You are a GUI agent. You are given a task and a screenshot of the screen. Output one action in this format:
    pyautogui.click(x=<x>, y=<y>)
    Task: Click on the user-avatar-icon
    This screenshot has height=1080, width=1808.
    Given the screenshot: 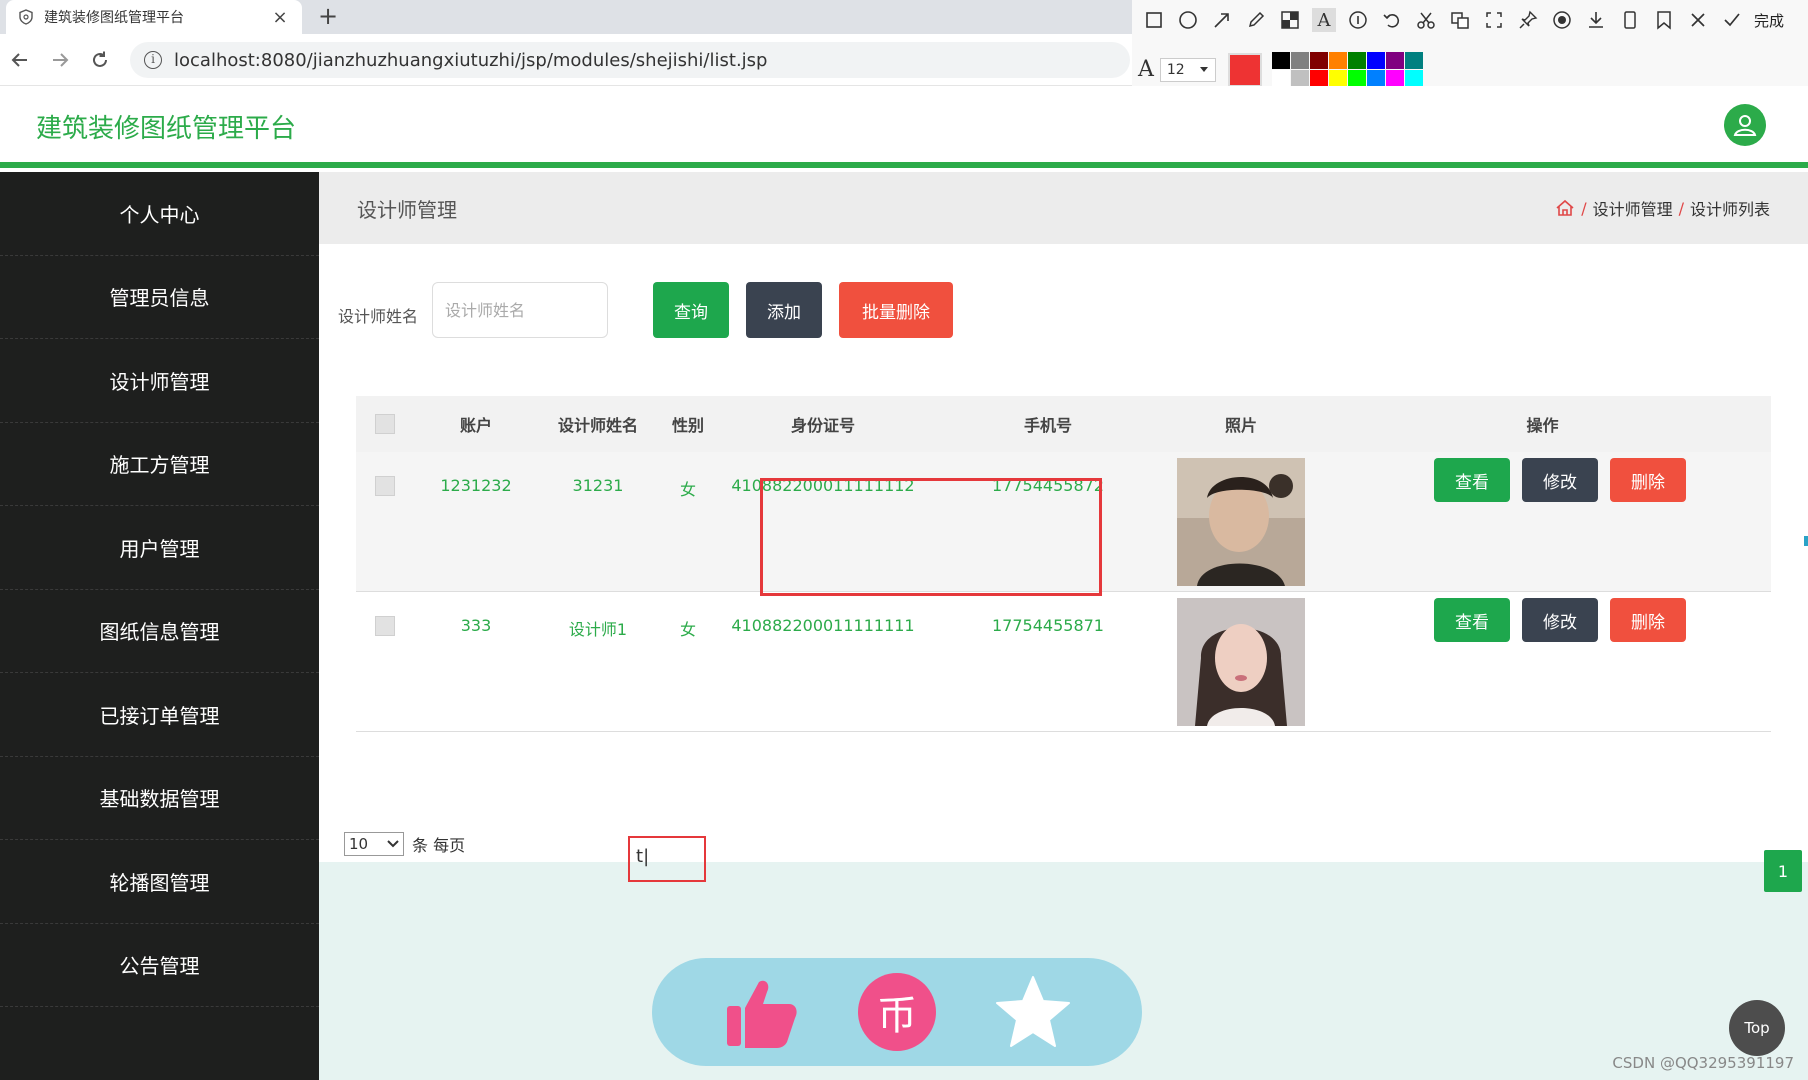 What is the action you would take?
    pyautogui.click(x=1745, y=125)
    